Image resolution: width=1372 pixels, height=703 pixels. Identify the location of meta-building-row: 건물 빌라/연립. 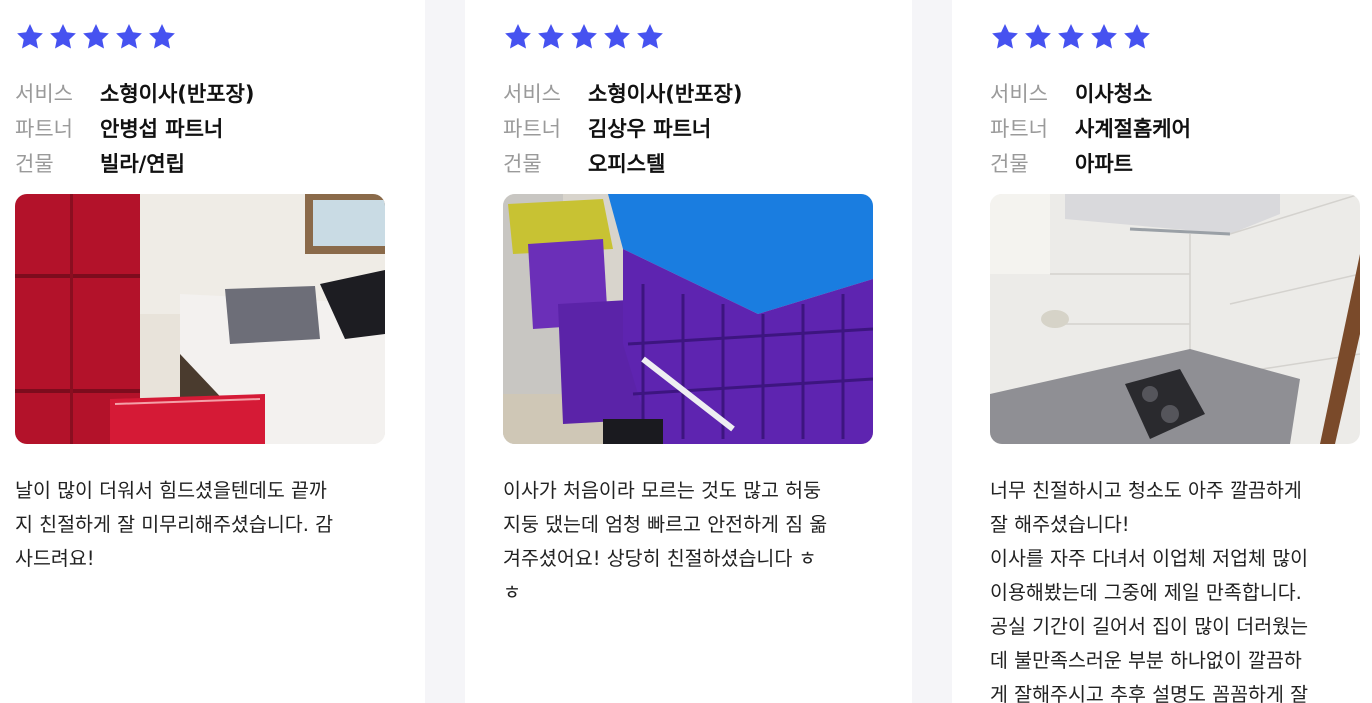
(200, 162).